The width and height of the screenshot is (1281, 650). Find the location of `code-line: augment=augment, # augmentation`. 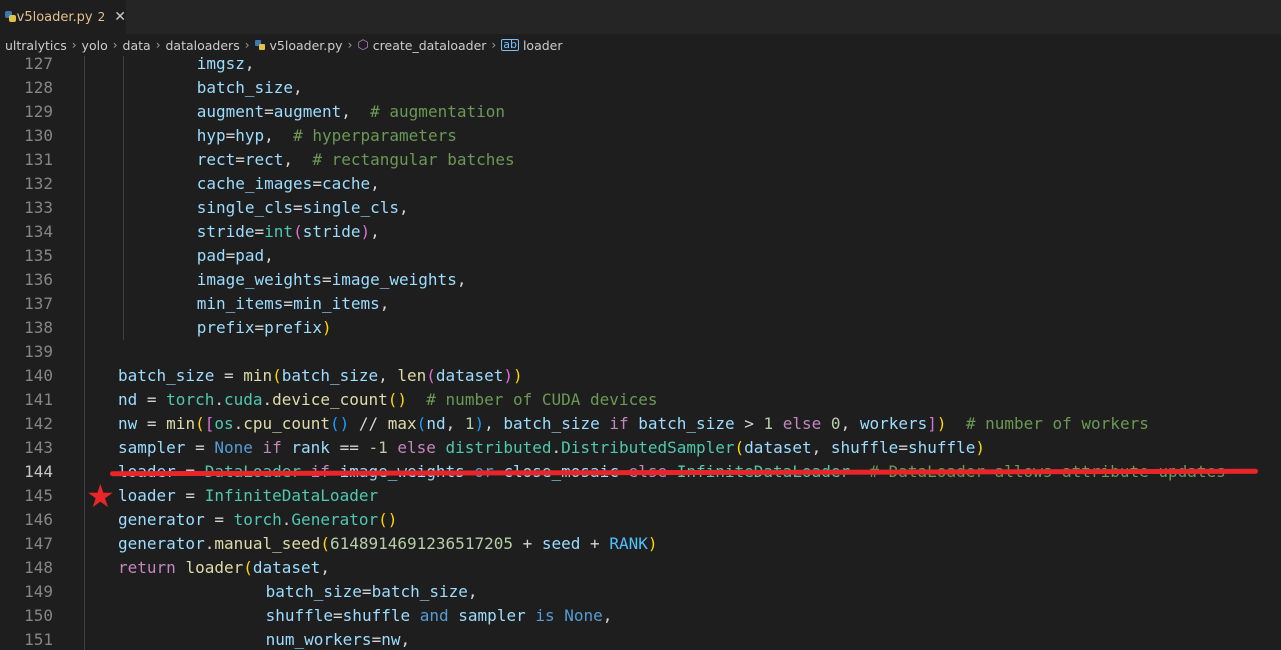

code-line: augment=augment, # augmentation is located at coordinates (351, 112).